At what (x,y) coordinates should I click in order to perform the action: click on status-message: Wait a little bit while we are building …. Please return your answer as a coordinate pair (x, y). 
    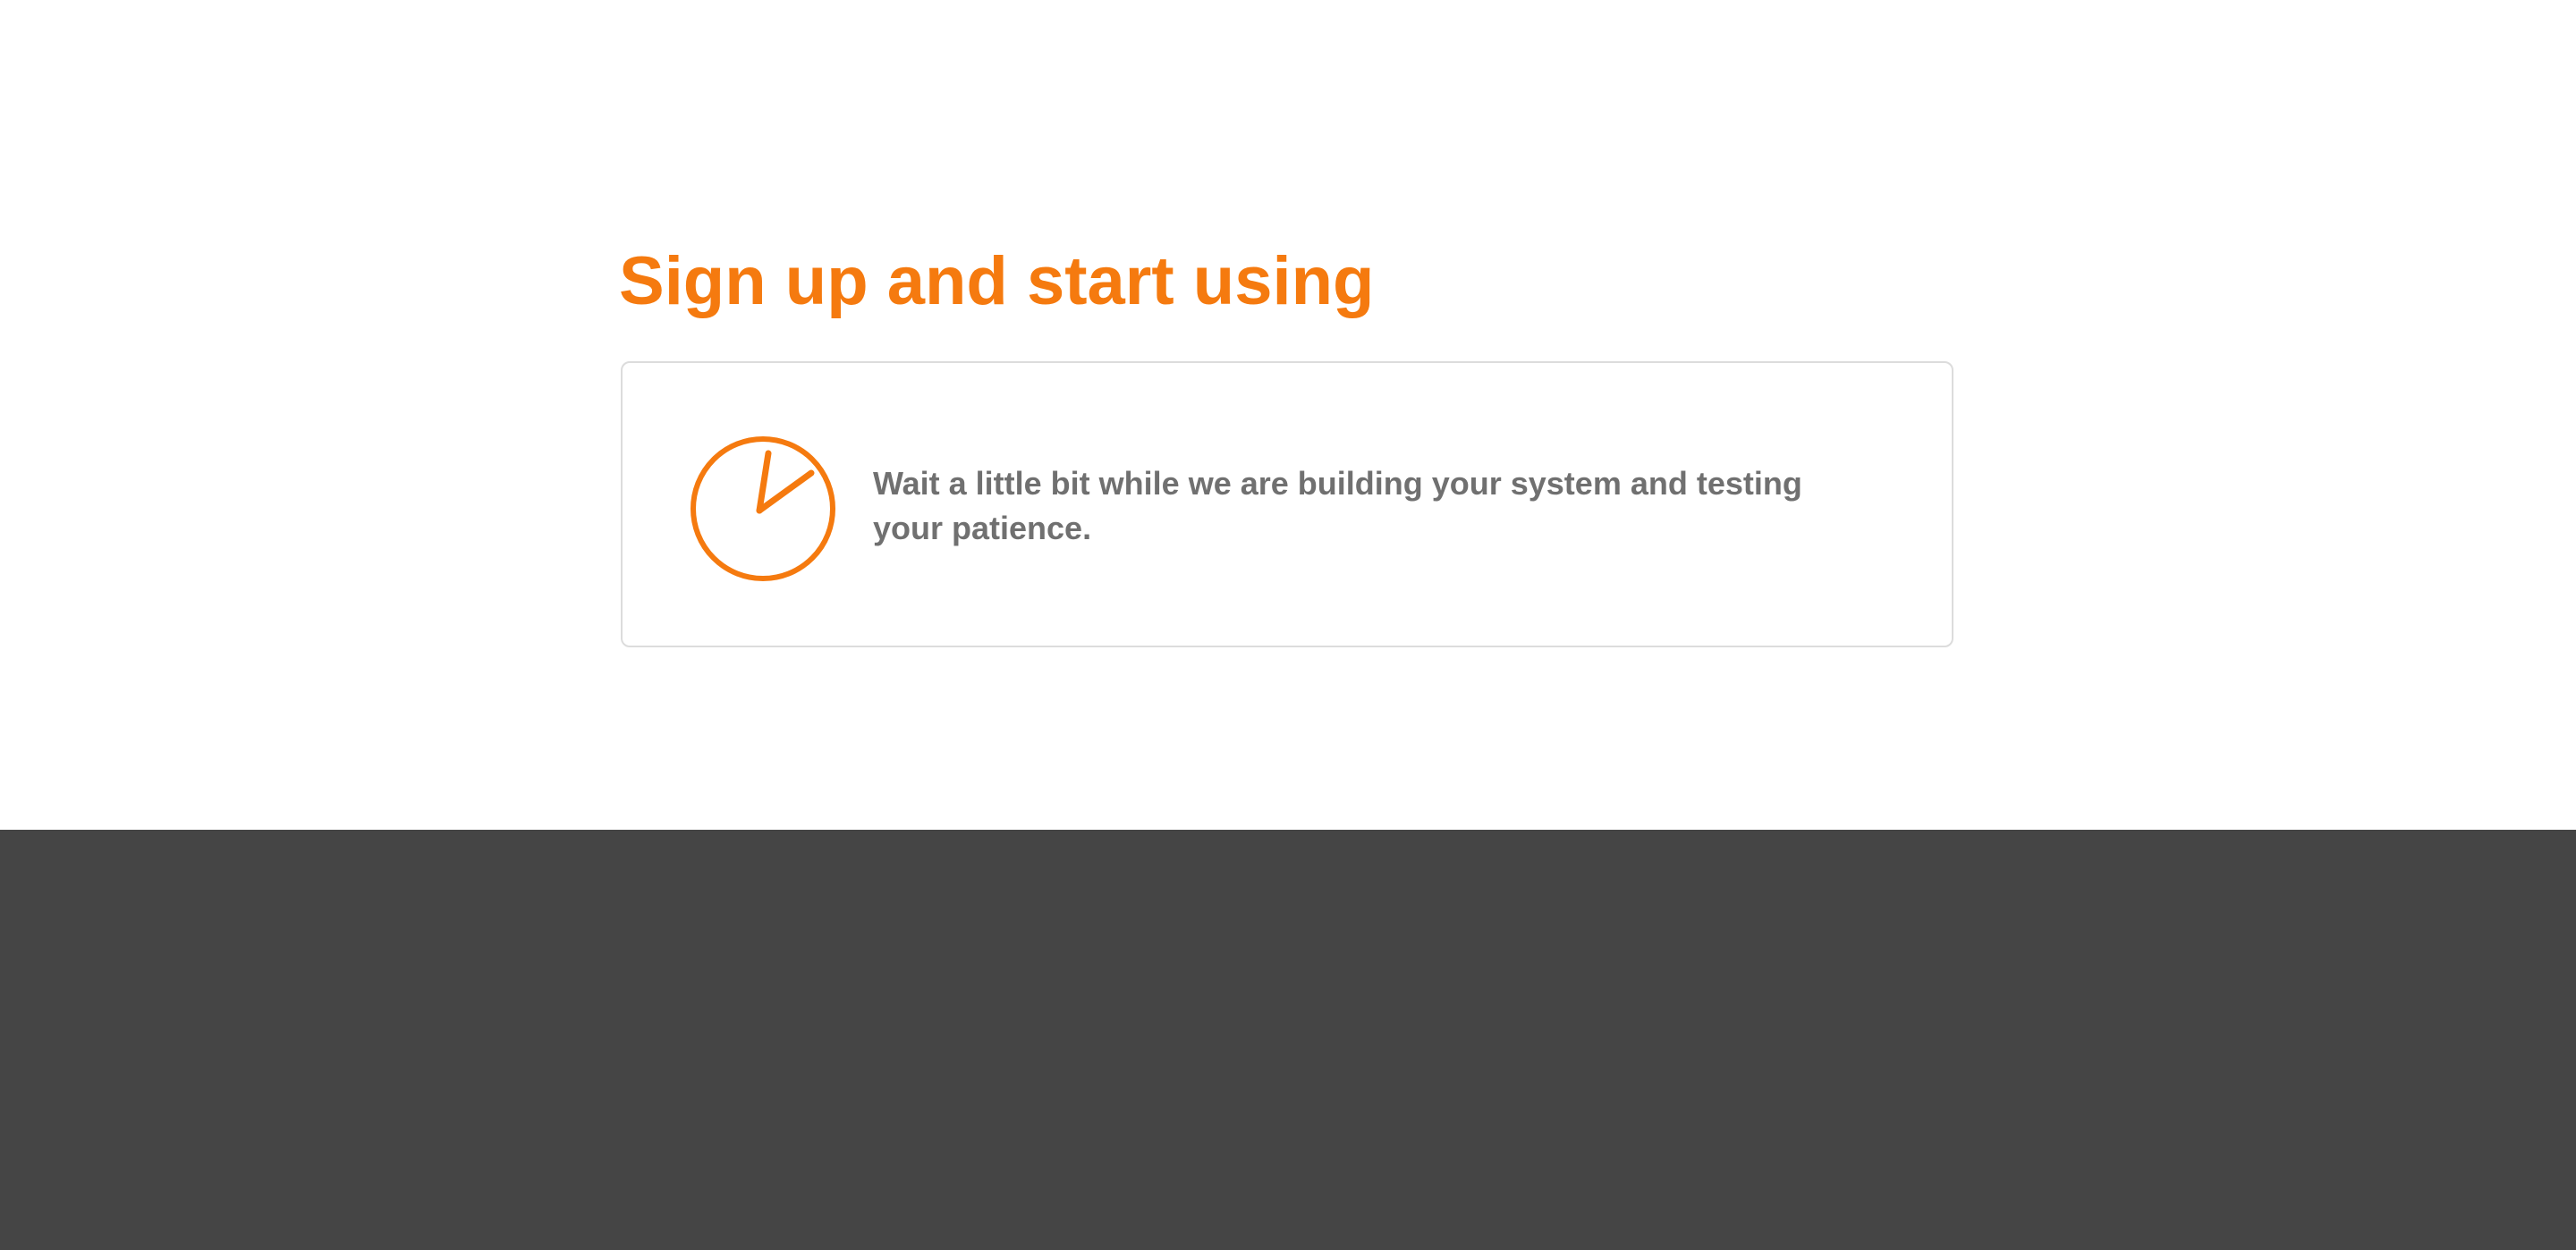
    Looking at the image, I should click on (1337, 506).